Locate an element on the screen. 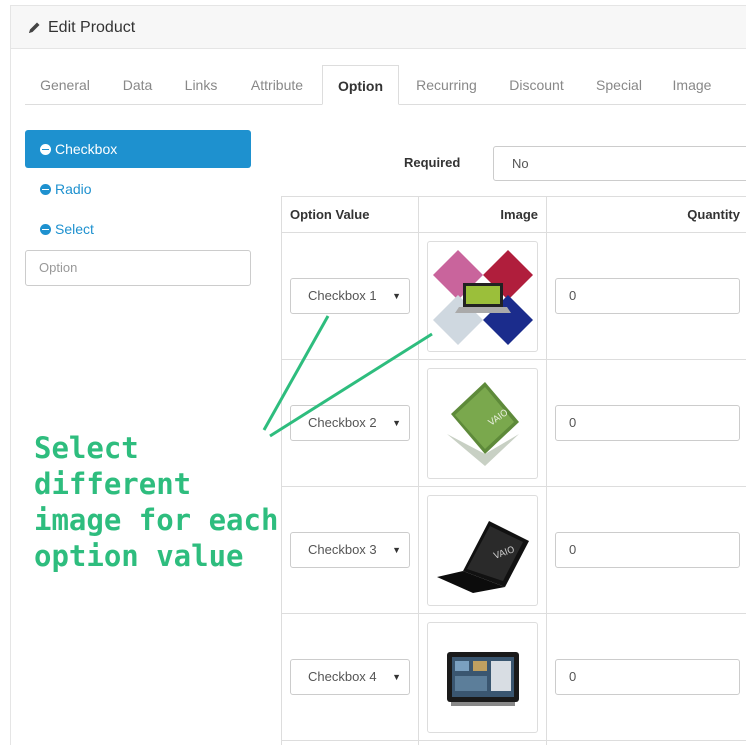  annotation-line: image for each is located at coordinates (156, 520).